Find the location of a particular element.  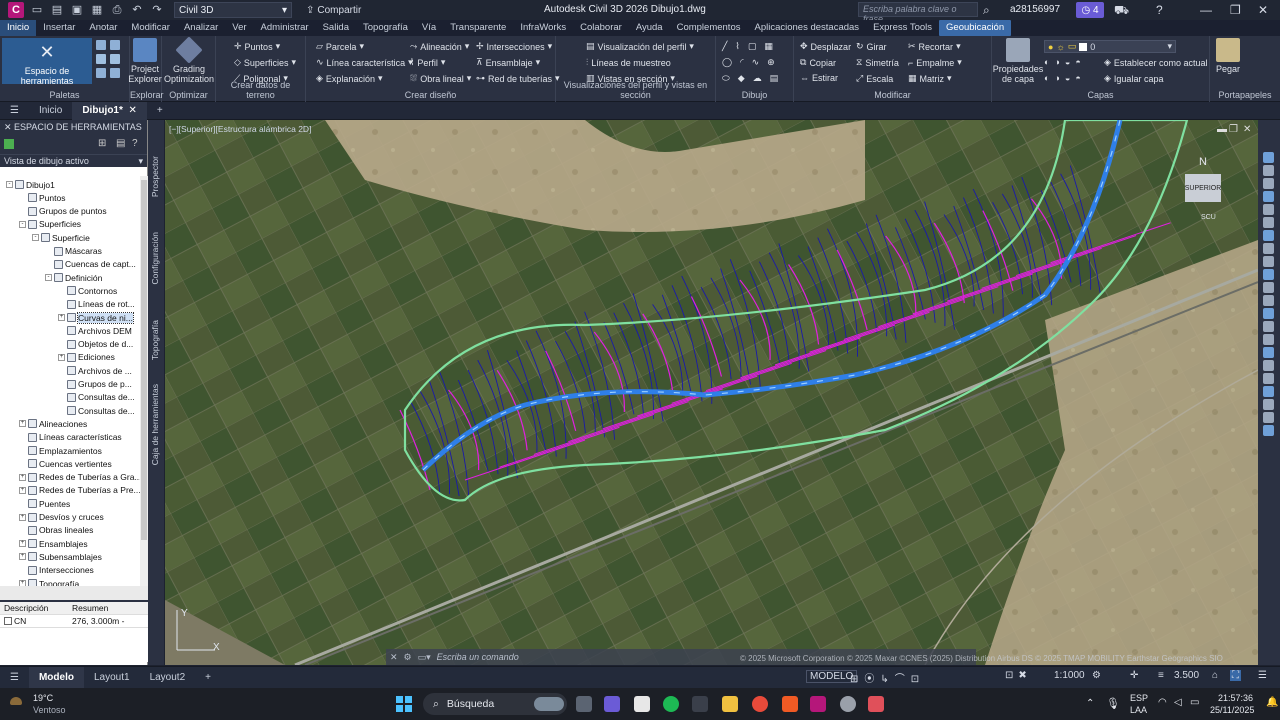

ribbon-tab-12: Colaborar is located at coordinates (601, 28).